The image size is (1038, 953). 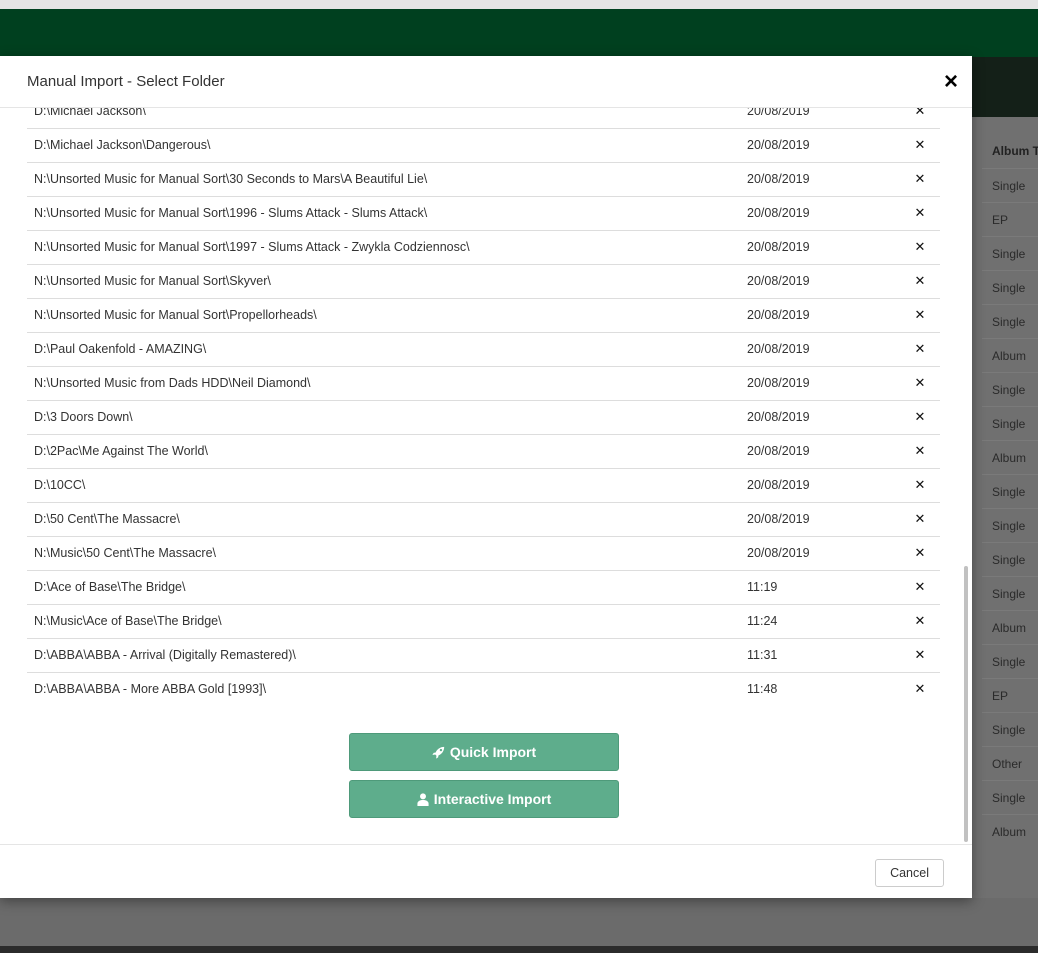 What do you see at coordinates (951, 81) in the screenshot?
I see `close-icon: ×` at bounding box center [951, 81].